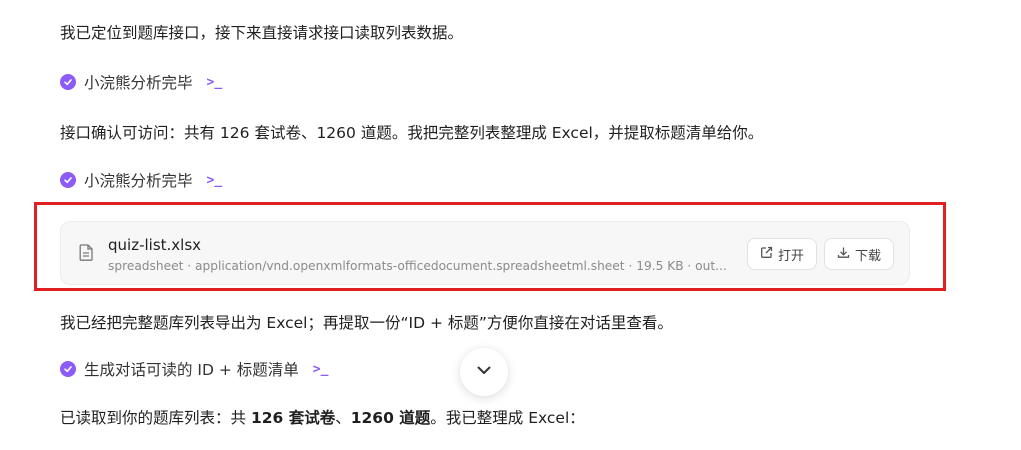  I want to click on scroll-down-button, so click(484, 372).